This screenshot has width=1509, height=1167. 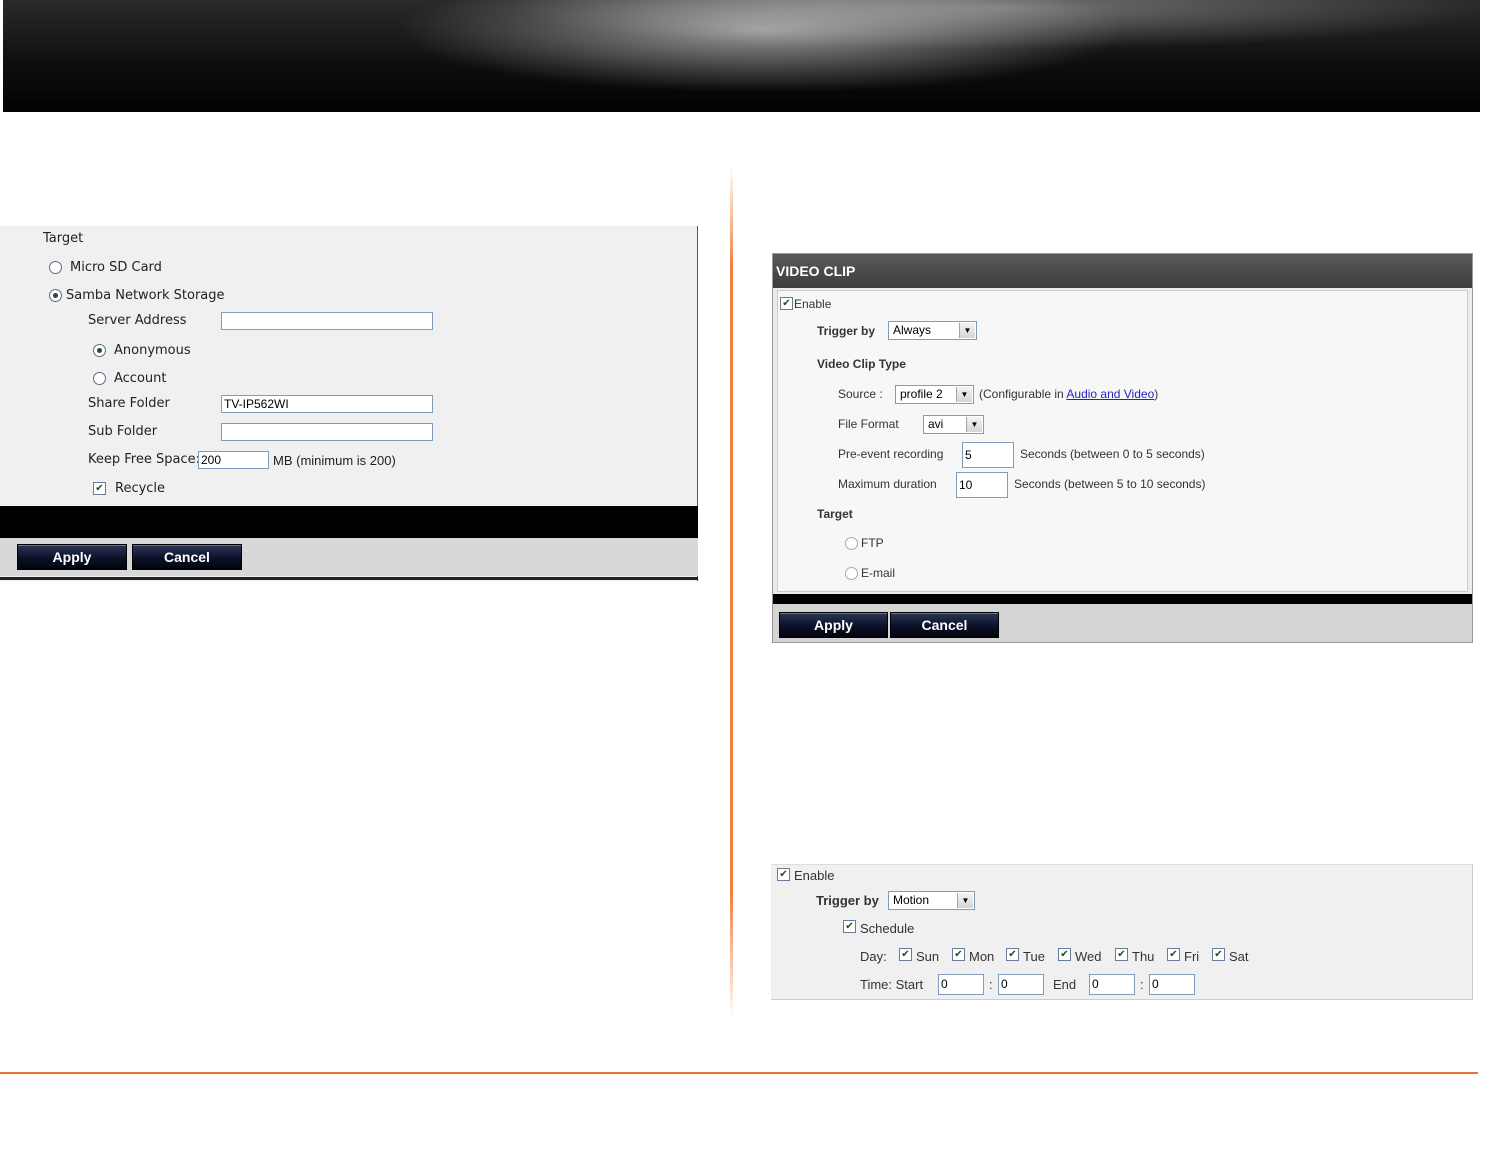 I want to click on keep-free-label: Keep Free Space:, so click(x=144, y=459).